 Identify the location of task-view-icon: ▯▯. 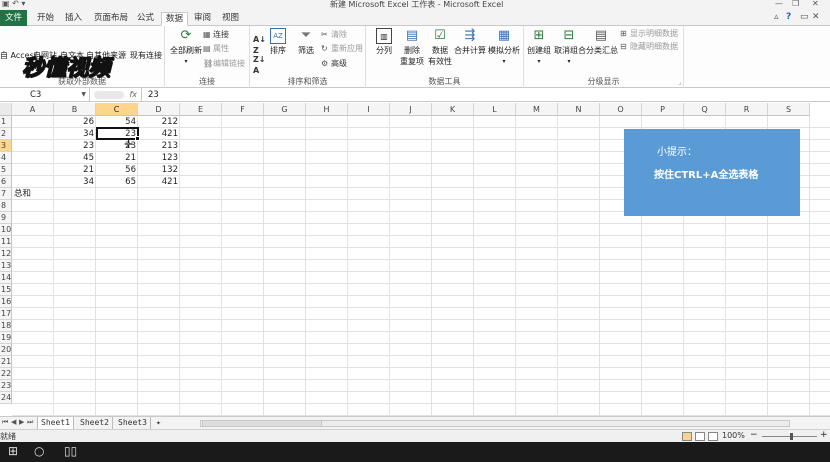
(70, 451).